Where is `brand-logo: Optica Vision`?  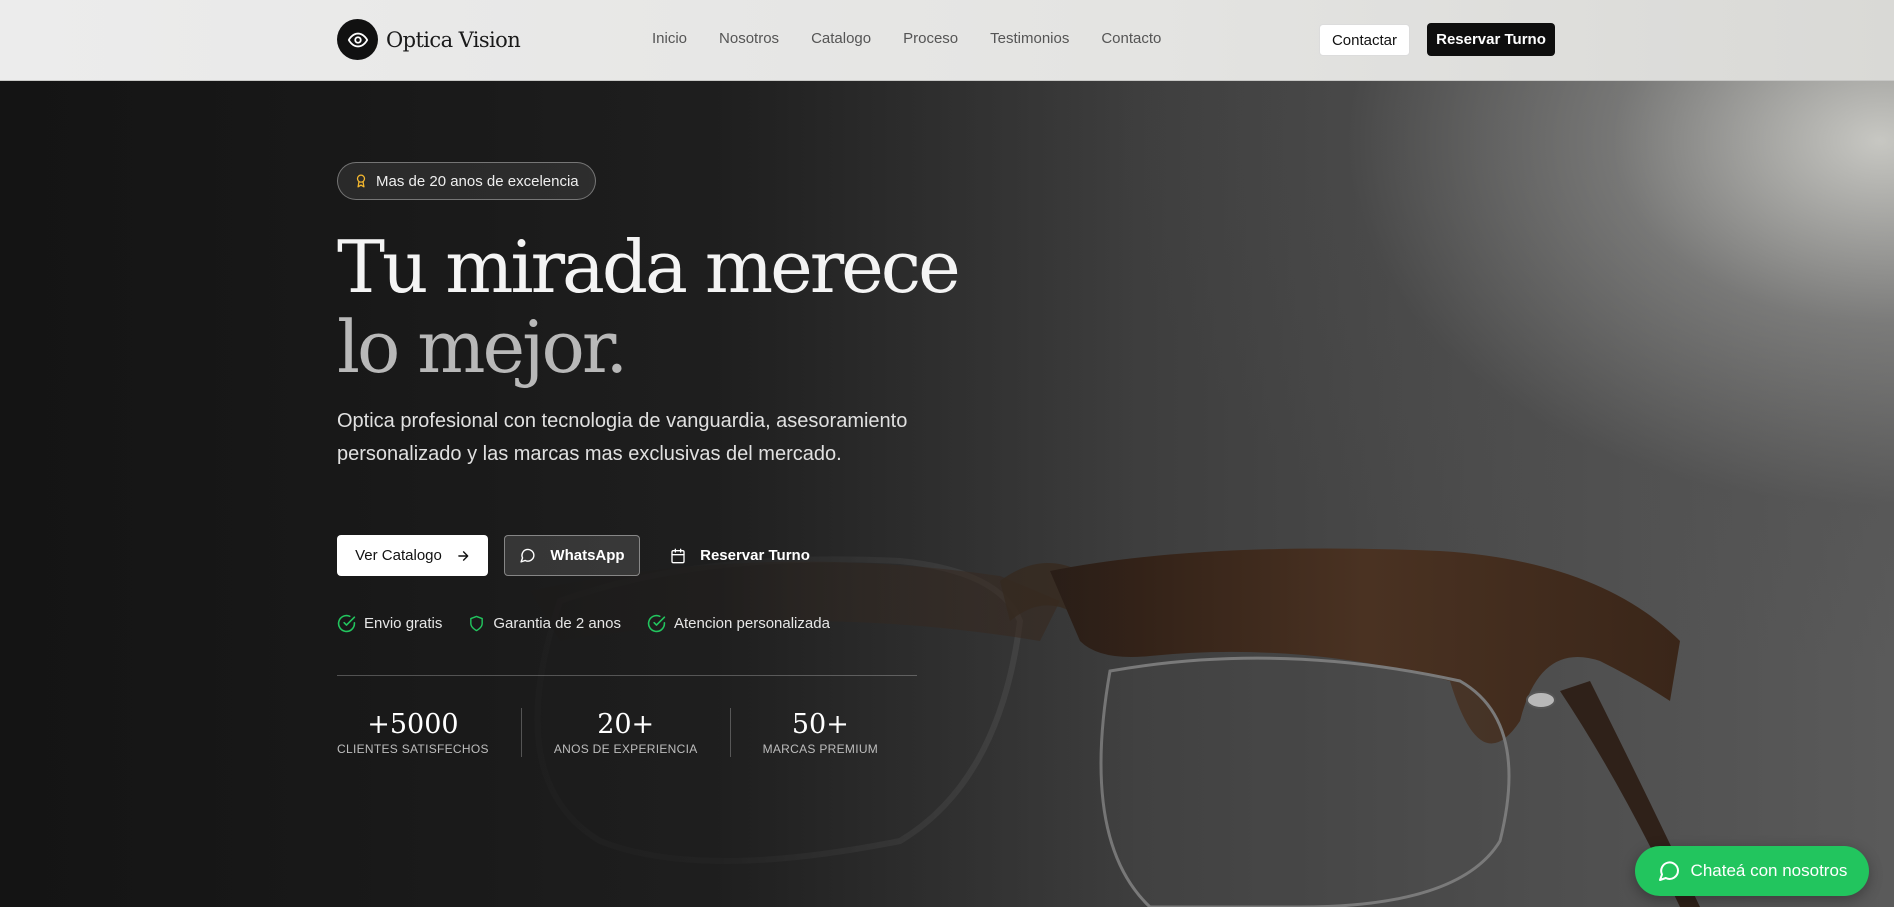
brand-logo: Optica Vision is located at coordinates (429, 39).